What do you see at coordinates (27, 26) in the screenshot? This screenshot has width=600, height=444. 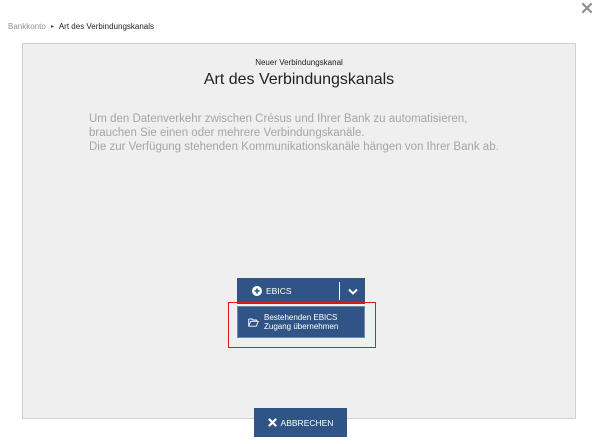 I see `breadcrumb-parent: Bankkonto` at bounding box center [27, 26].